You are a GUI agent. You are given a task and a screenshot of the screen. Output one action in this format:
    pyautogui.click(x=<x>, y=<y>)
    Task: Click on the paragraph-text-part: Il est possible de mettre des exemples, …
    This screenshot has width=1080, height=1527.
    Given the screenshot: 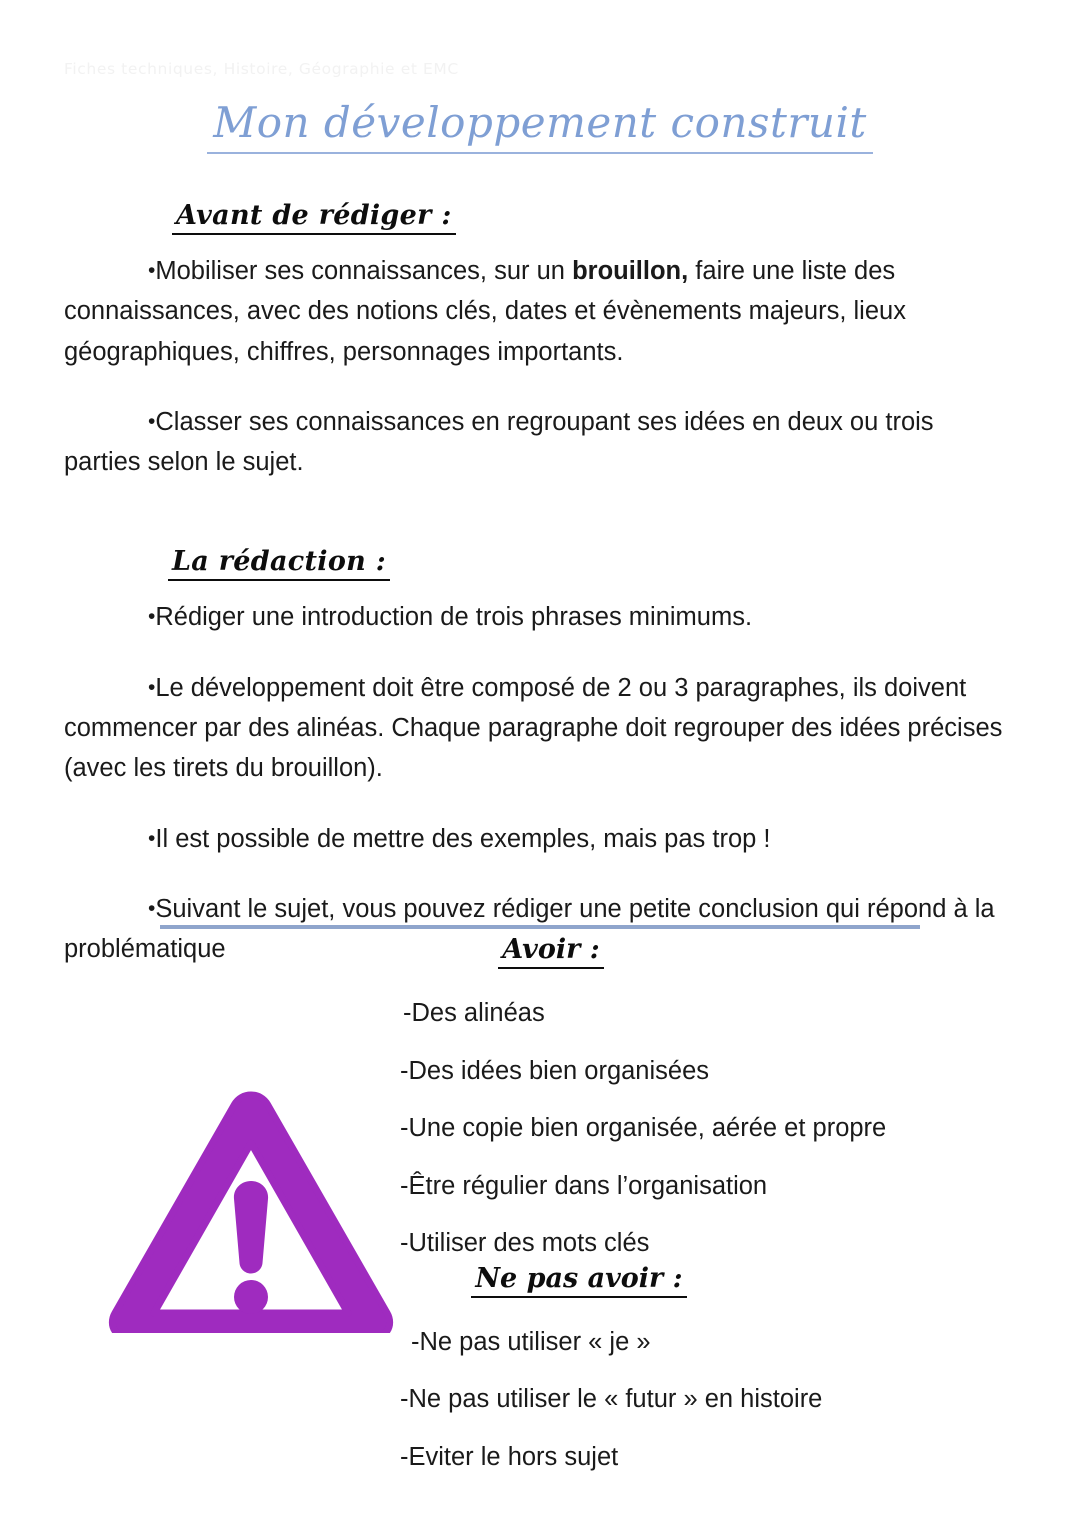 What is the action you would take?
    pyautogui.click(x=463, y=838)
    